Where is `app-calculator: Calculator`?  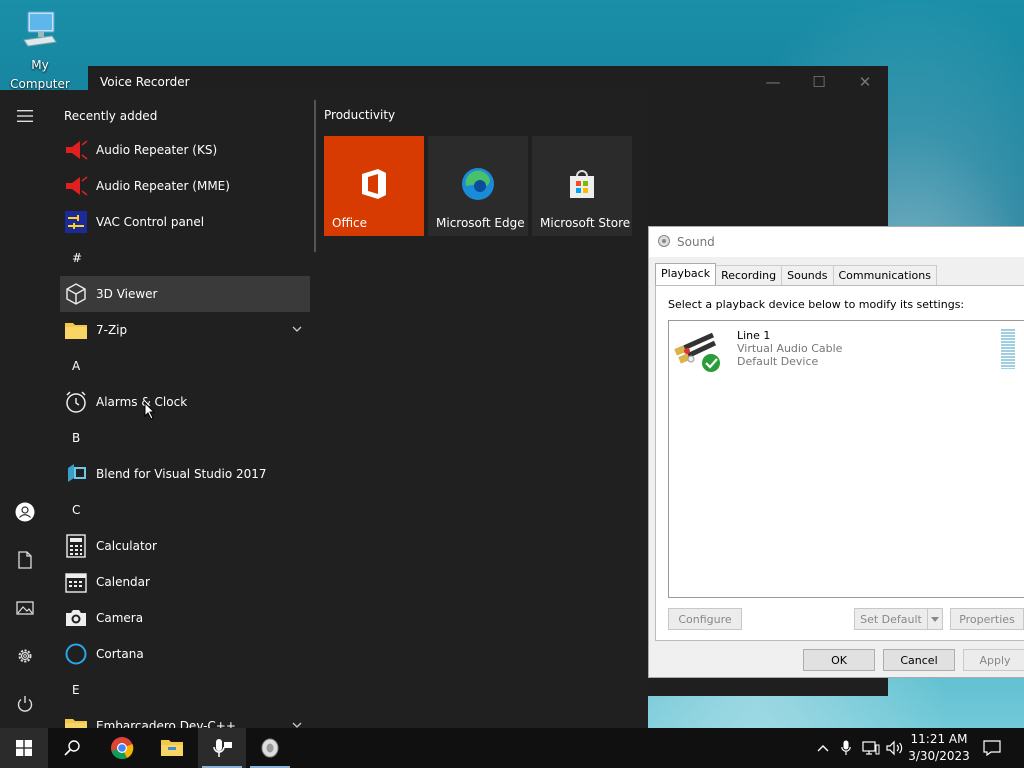 app-calculator: Calculator is located at coordinates (185, 546).